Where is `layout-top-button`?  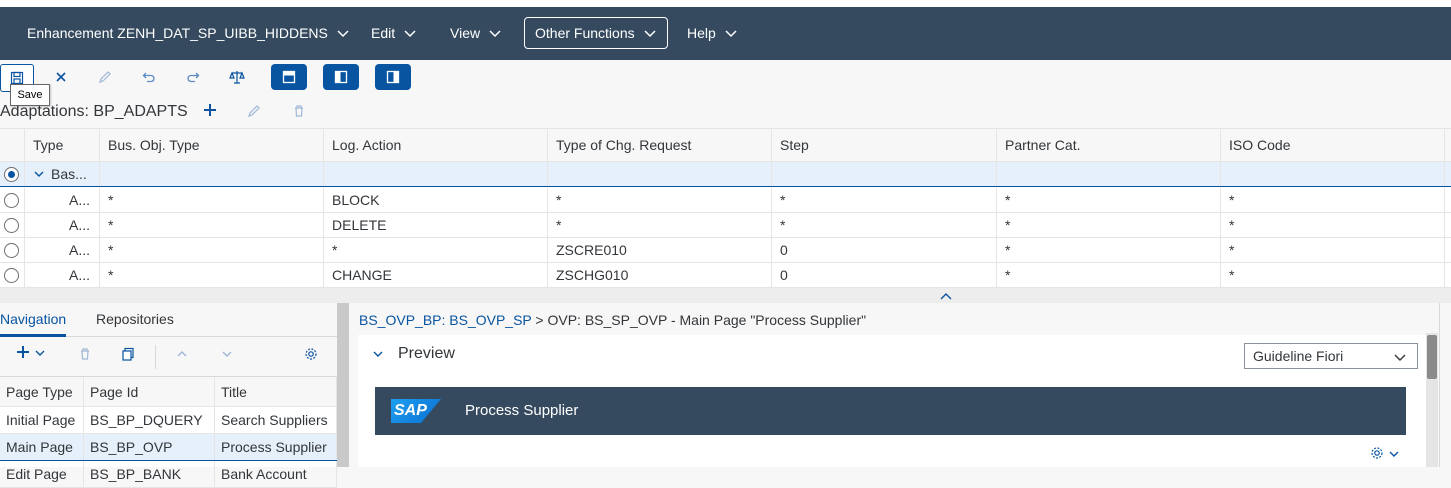
layout-top-button is located at coordinates (289, 77).